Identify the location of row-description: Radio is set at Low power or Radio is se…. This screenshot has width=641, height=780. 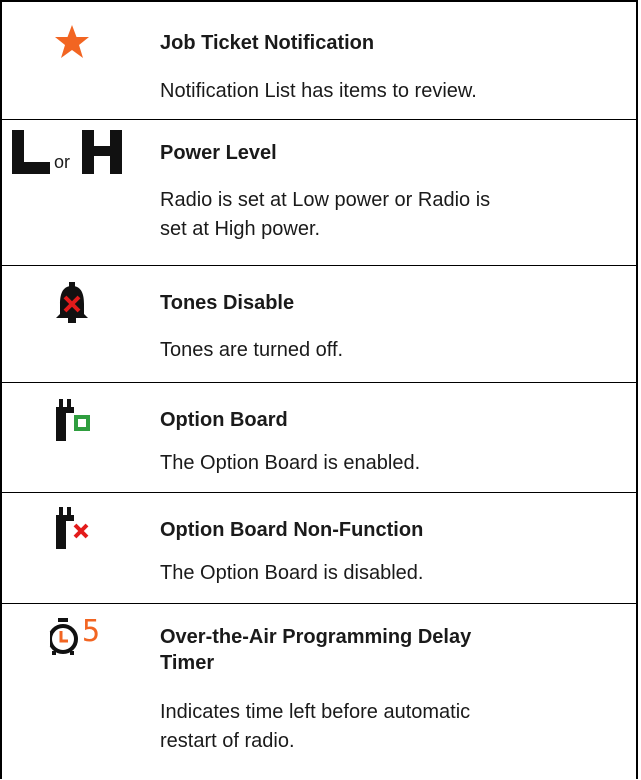
(325, 214).